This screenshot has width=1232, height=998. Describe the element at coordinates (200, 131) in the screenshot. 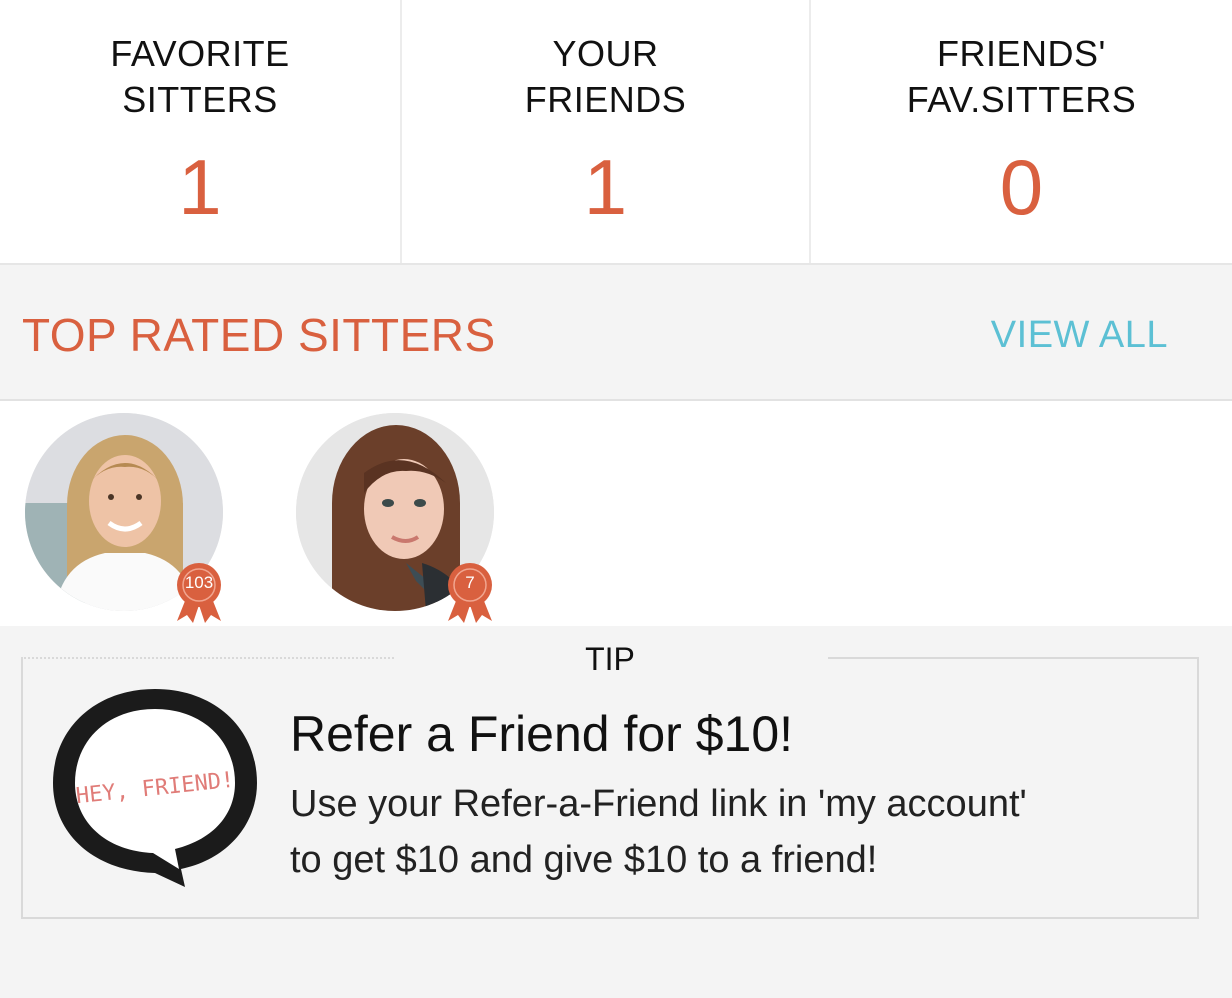

I see `stat-favorite-sitters: FAVORITE SITTERS 1` at that location.